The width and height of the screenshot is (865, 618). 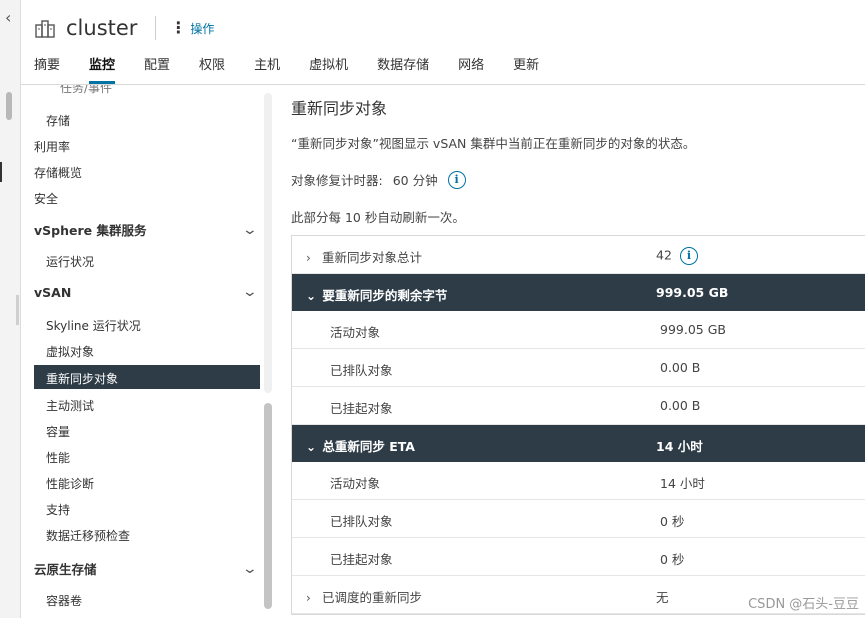 I want to click on header-divider, so click(x=156, y=28).